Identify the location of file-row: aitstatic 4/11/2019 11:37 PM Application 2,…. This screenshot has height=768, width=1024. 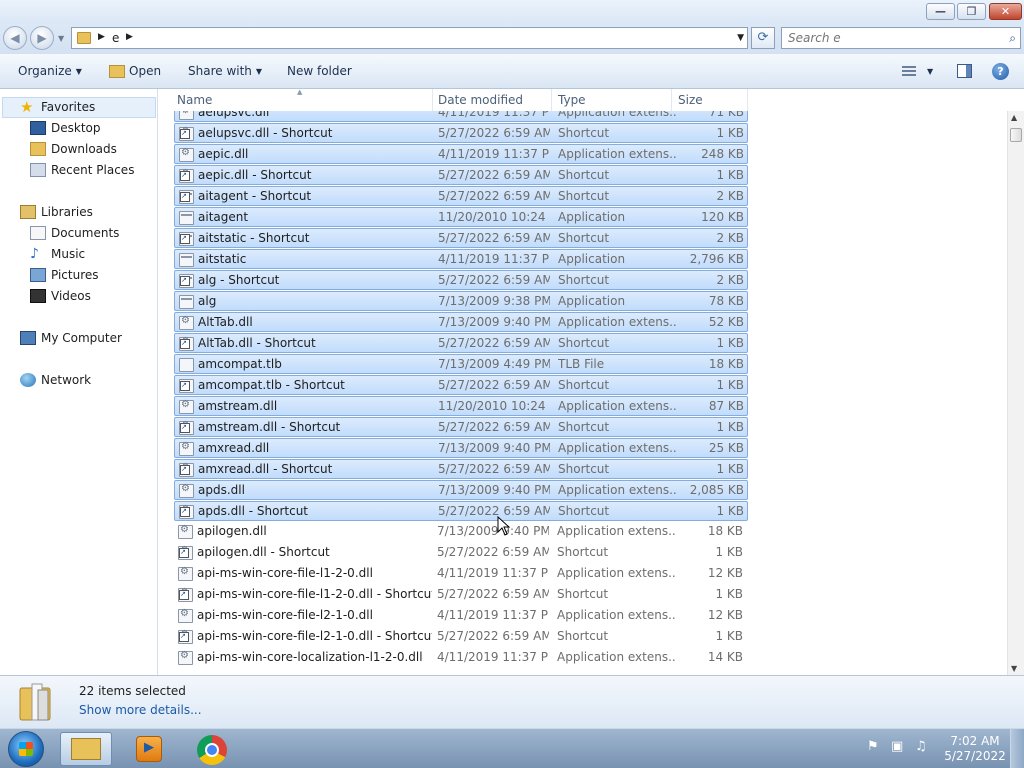
(461, 259).